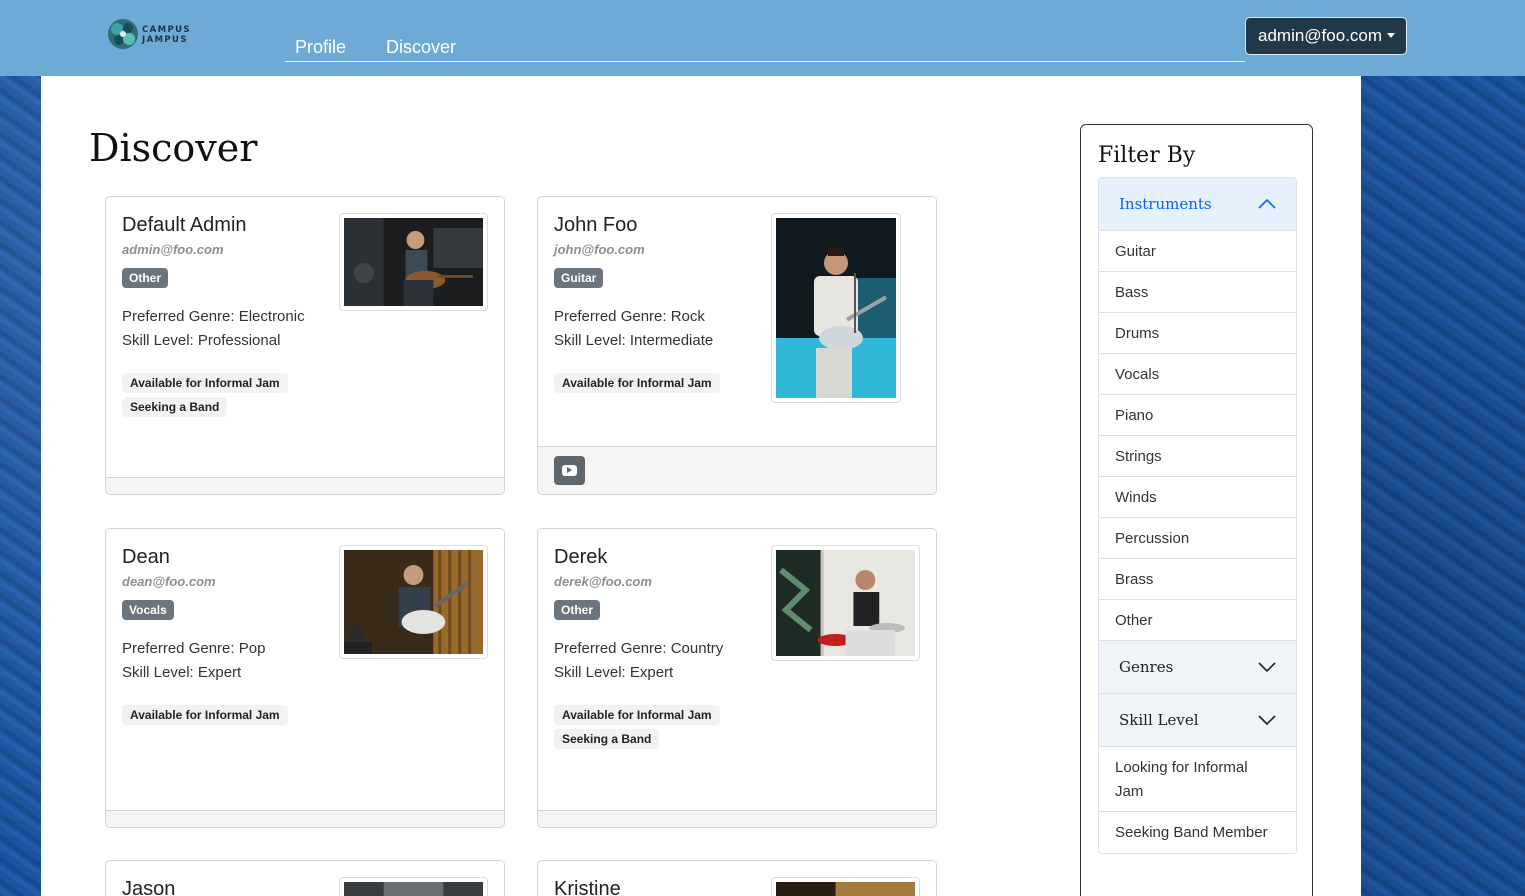 The width and height of the screenshot is (1525, 896). Describe the element at coordinates (1197, 497) in the screenshot. I see `filter-item-winds: Winds` at that location.